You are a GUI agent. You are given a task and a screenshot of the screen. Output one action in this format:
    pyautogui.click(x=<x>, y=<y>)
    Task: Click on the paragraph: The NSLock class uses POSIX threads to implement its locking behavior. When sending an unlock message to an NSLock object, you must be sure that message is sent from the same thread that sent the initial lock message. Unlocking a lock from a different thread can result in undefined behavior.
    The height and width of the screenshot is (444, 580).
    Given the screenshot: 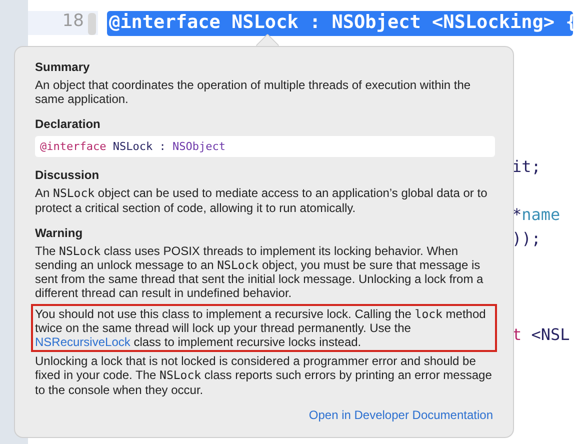 What is the action you would take?
    pyautogui.click(x=259, y=272)
    